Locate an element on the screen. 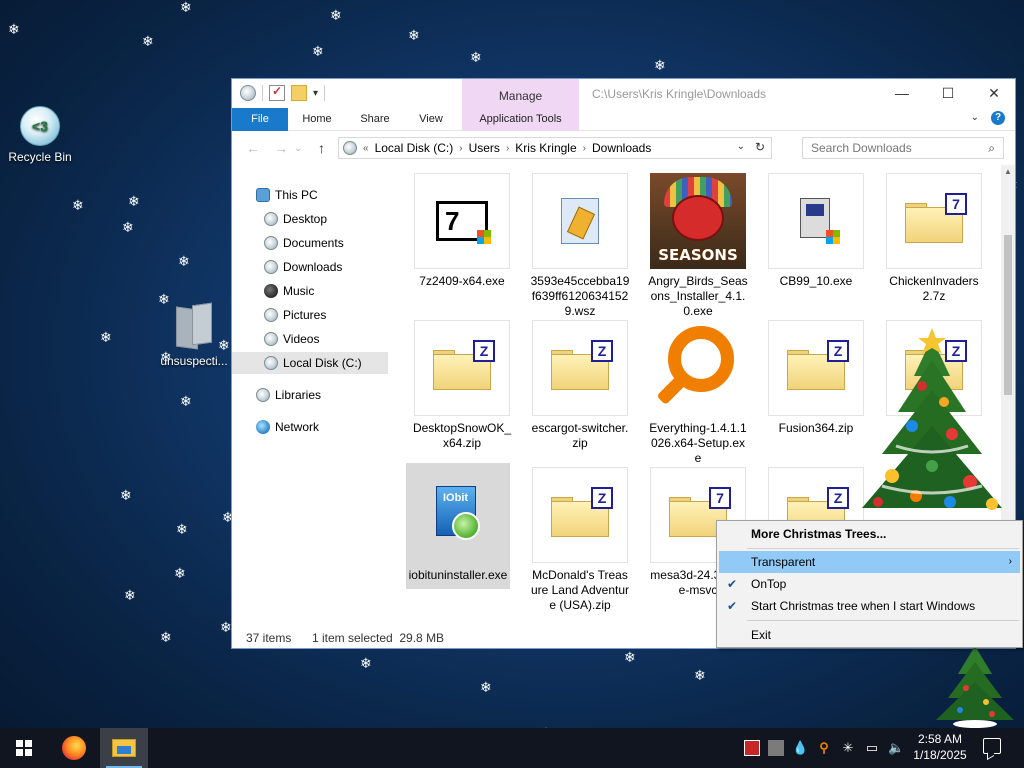 The height and width of the screenshot is (768, 1024). nav-videos: Videos is located at coordinates (325, 339).